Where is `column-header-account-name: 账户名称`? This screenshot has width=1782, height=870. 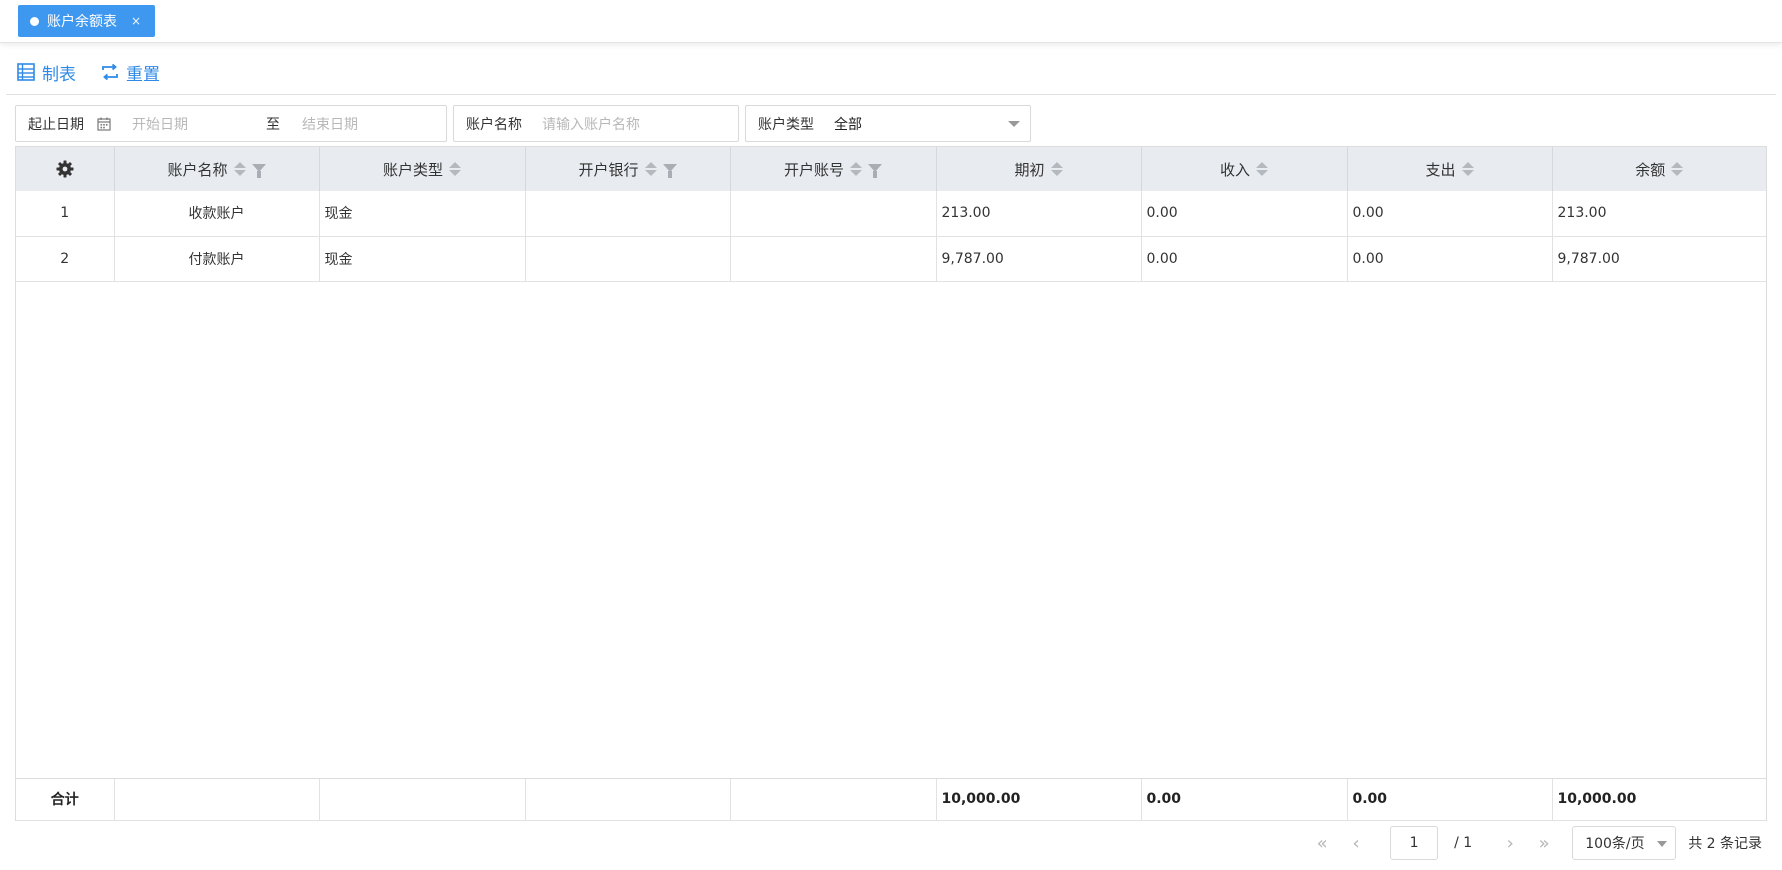 column-header-account-name: 账户名称 is located at coordinates (217, 169).